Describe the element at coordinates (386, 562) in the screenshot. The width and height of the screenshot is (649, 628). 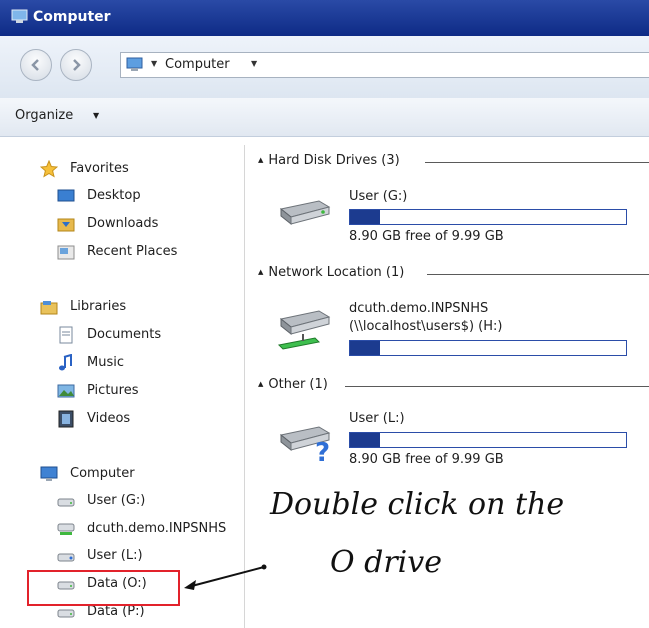
I see `annotation-line2: O drive` at that location.